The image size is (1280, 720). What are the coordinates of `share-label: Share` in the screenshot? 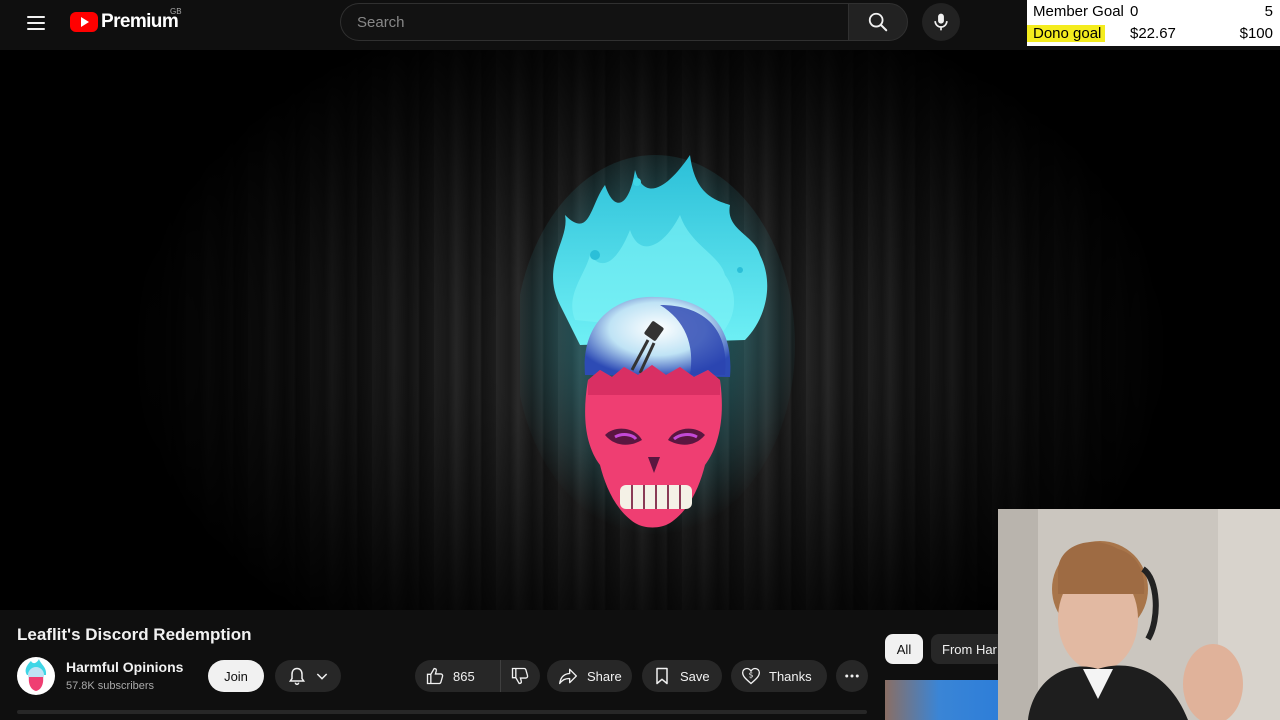 It's located at (604, 676).